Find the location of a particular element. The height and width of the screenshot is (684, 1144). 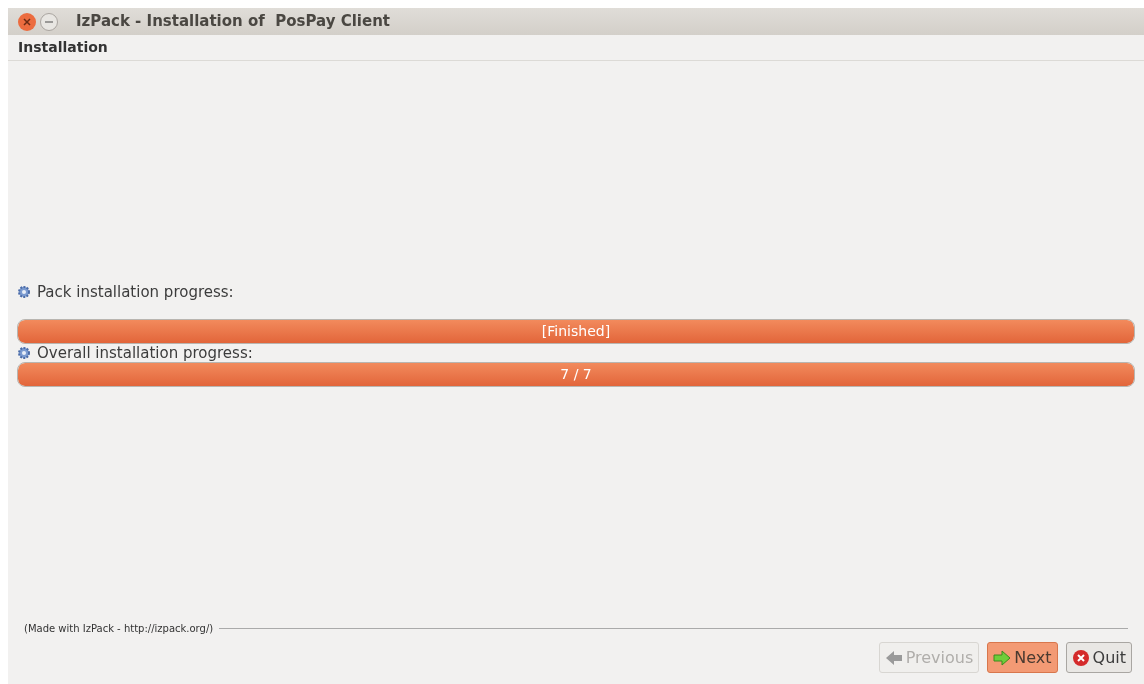

progress-text: 7 / 7 is located at coordinates (576, 374).